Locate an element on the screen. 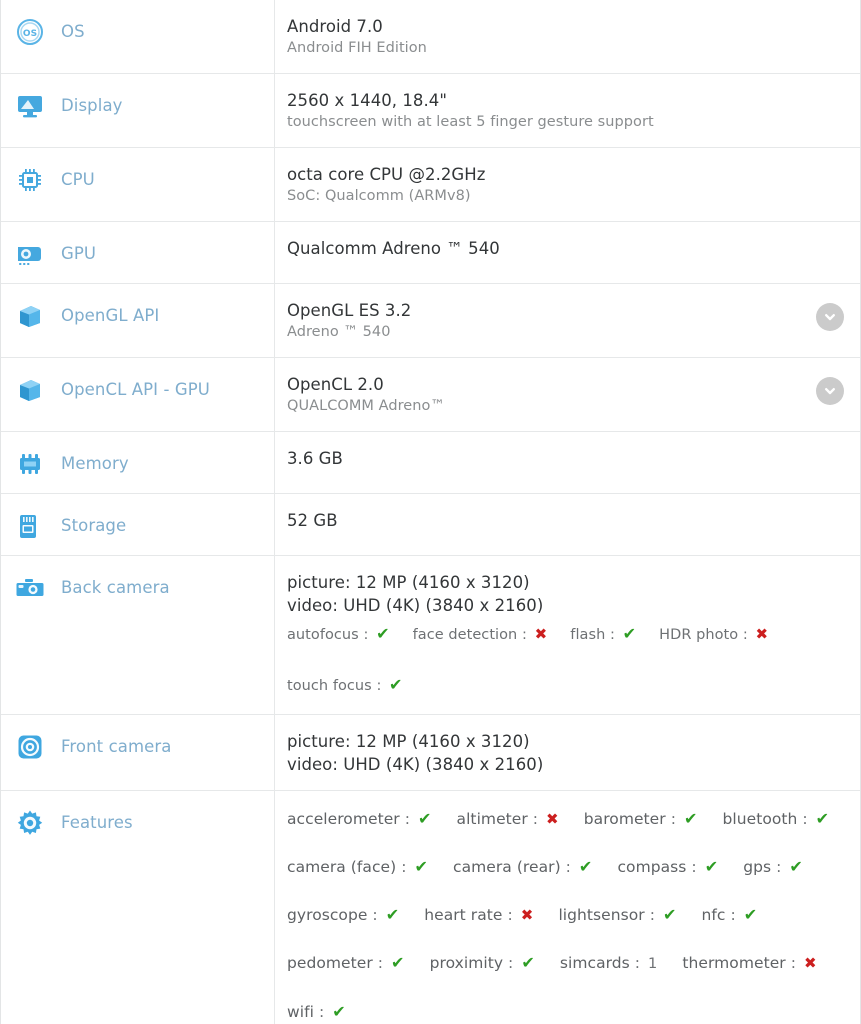 Image resolution: width=861 pixels, height=1024 pixels. label-cell-storage: Storage is located at coordinates (138, 524).